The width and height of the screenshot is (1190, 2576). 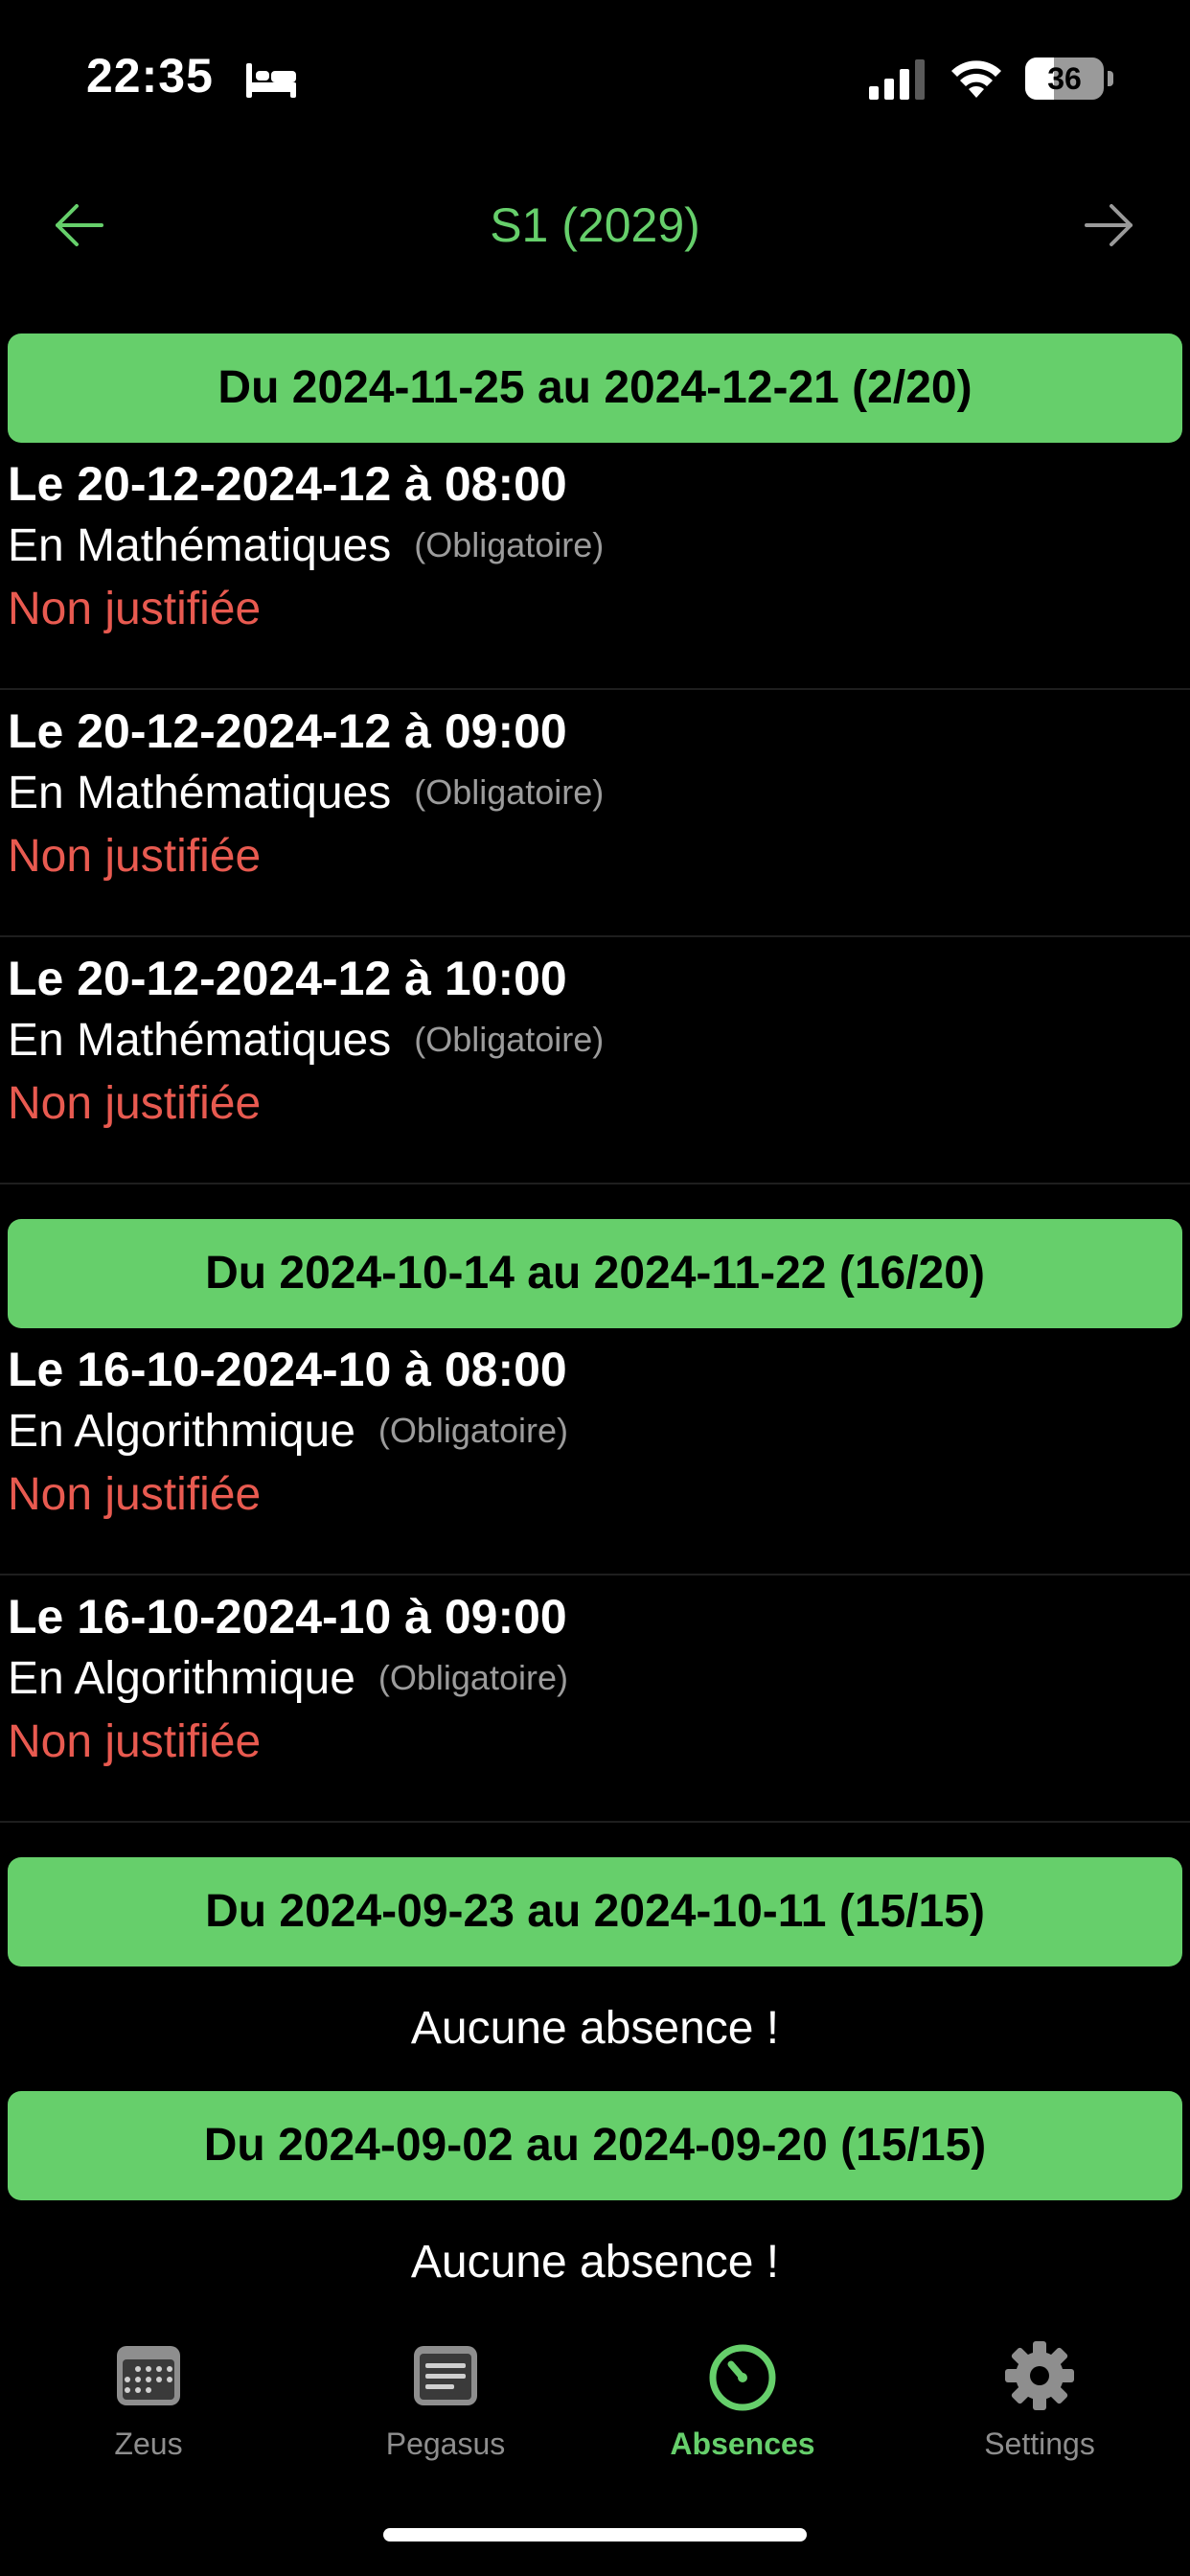 What do you see at coordinates (287, 484) in the screenshot?
I see `absence-date: Le 20-12-2024-12 à 08:00` at bounding box center [287, 484].